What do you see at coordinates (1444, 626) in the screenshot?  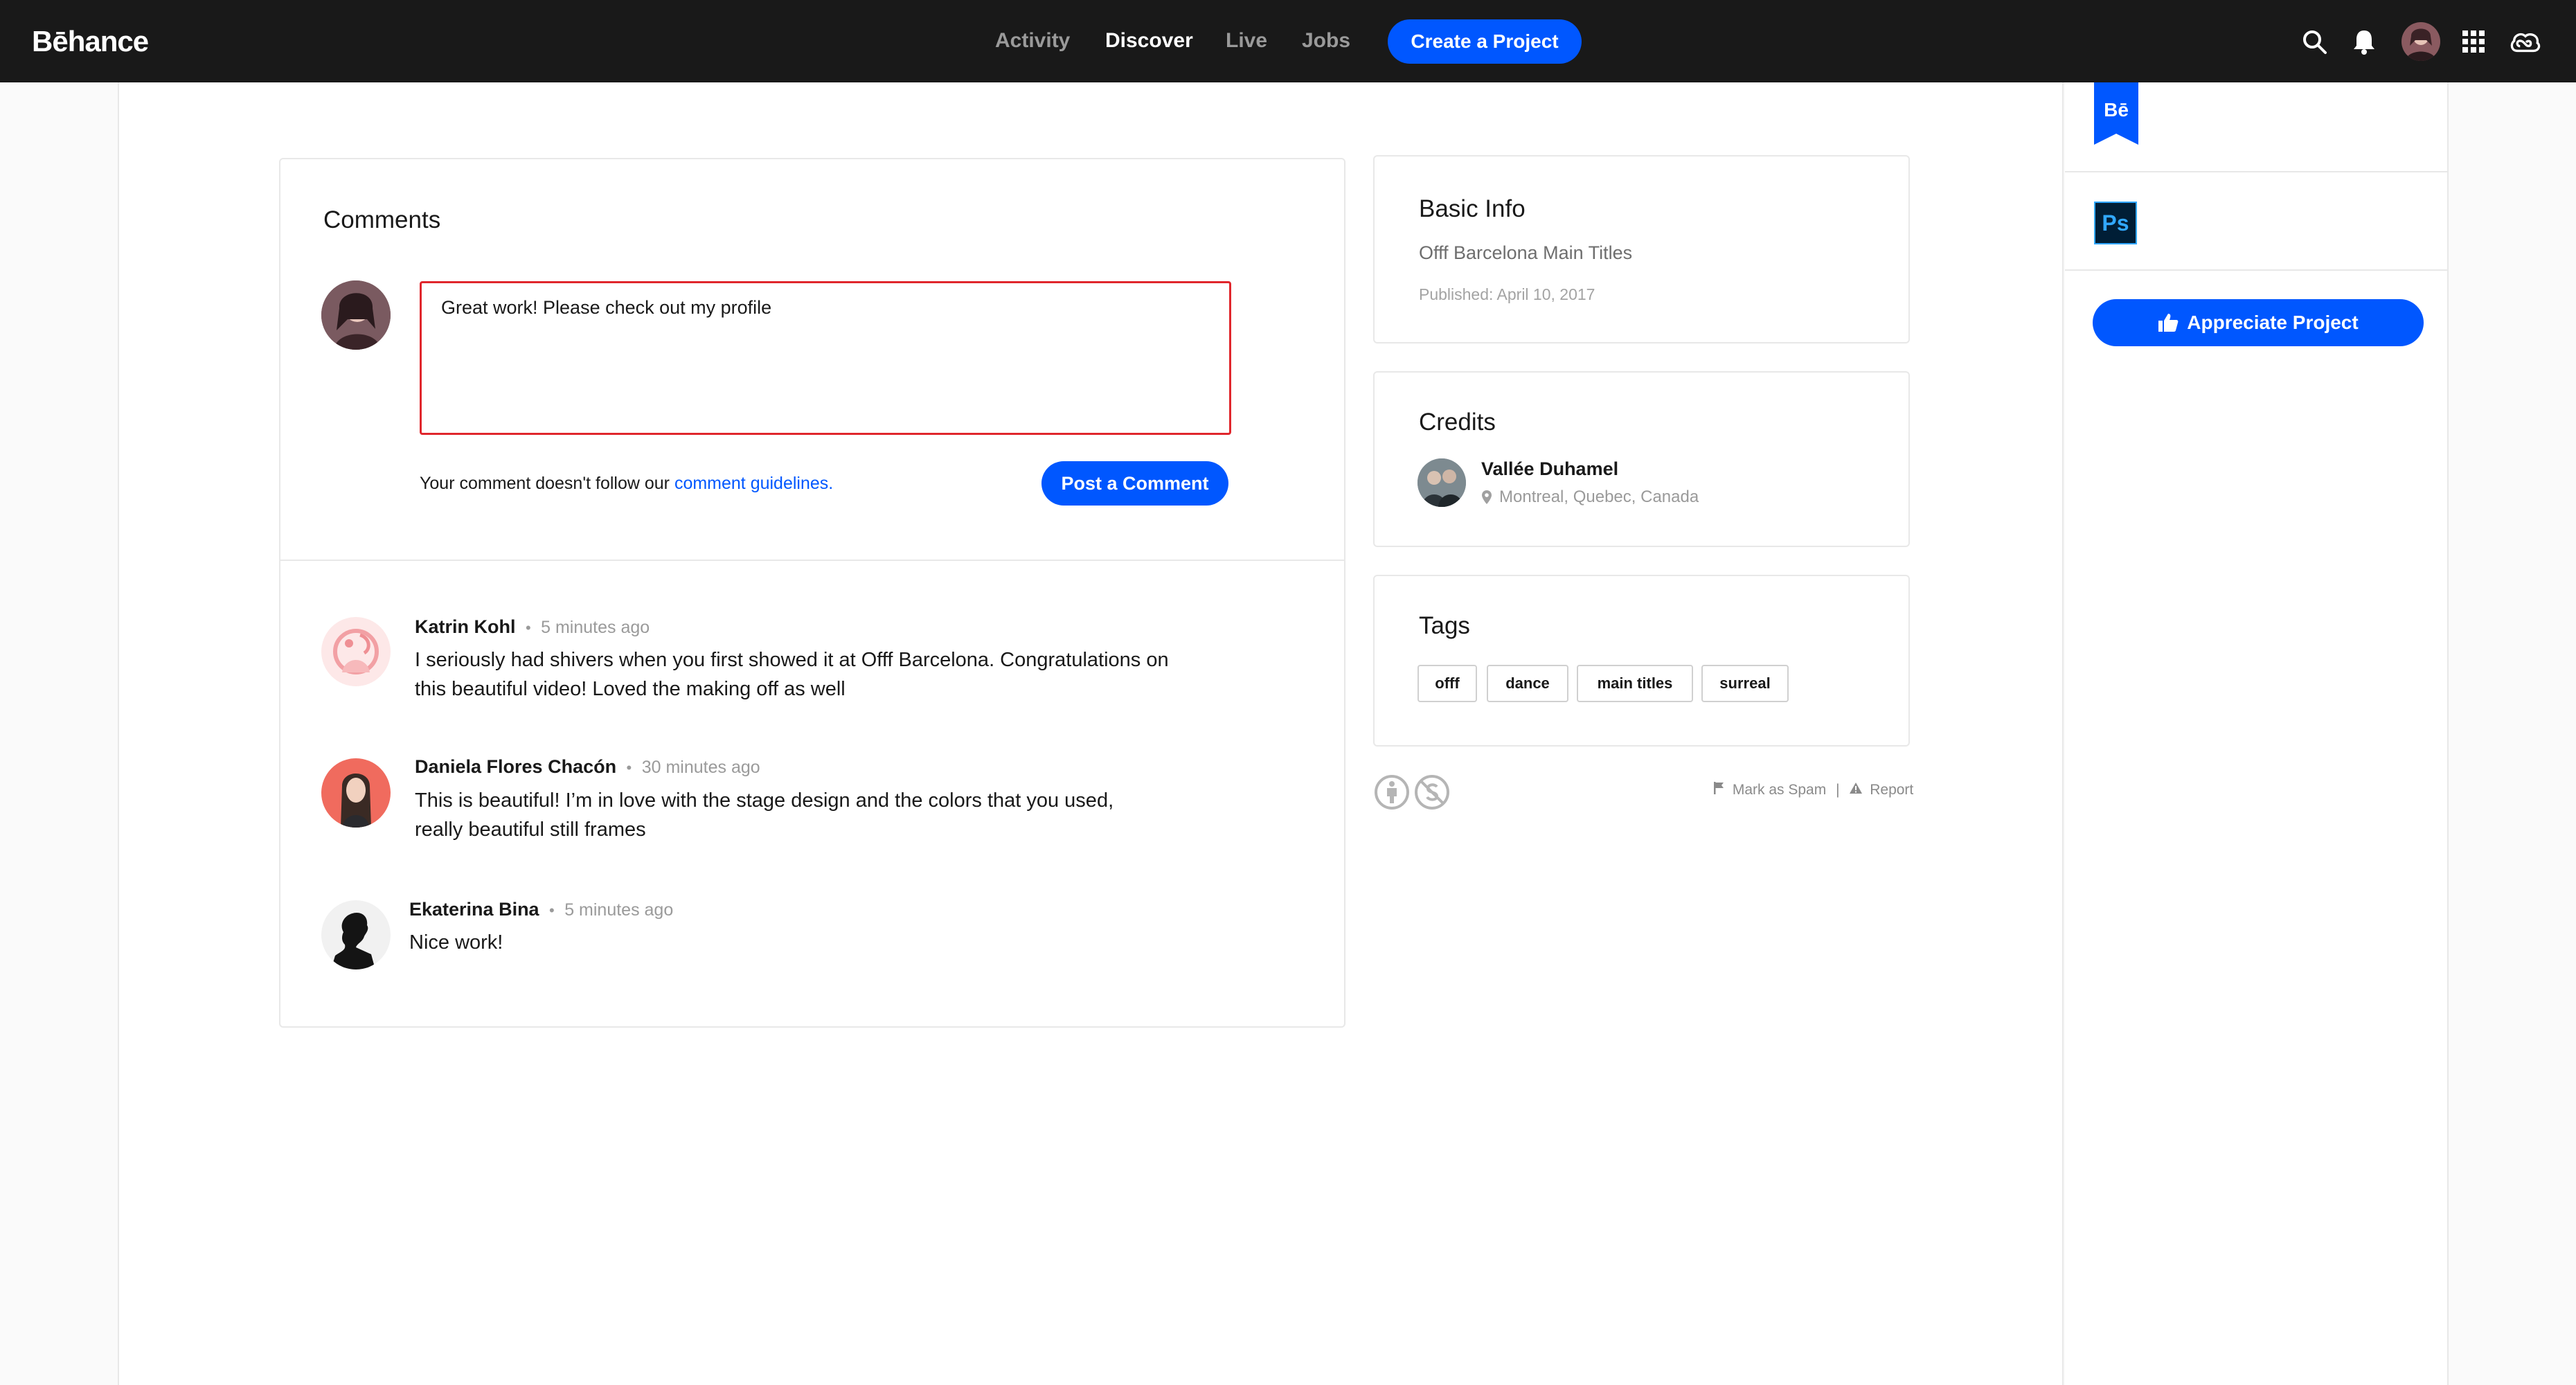 I see `tags-title: Tags` at bounding box center [1444, 626].